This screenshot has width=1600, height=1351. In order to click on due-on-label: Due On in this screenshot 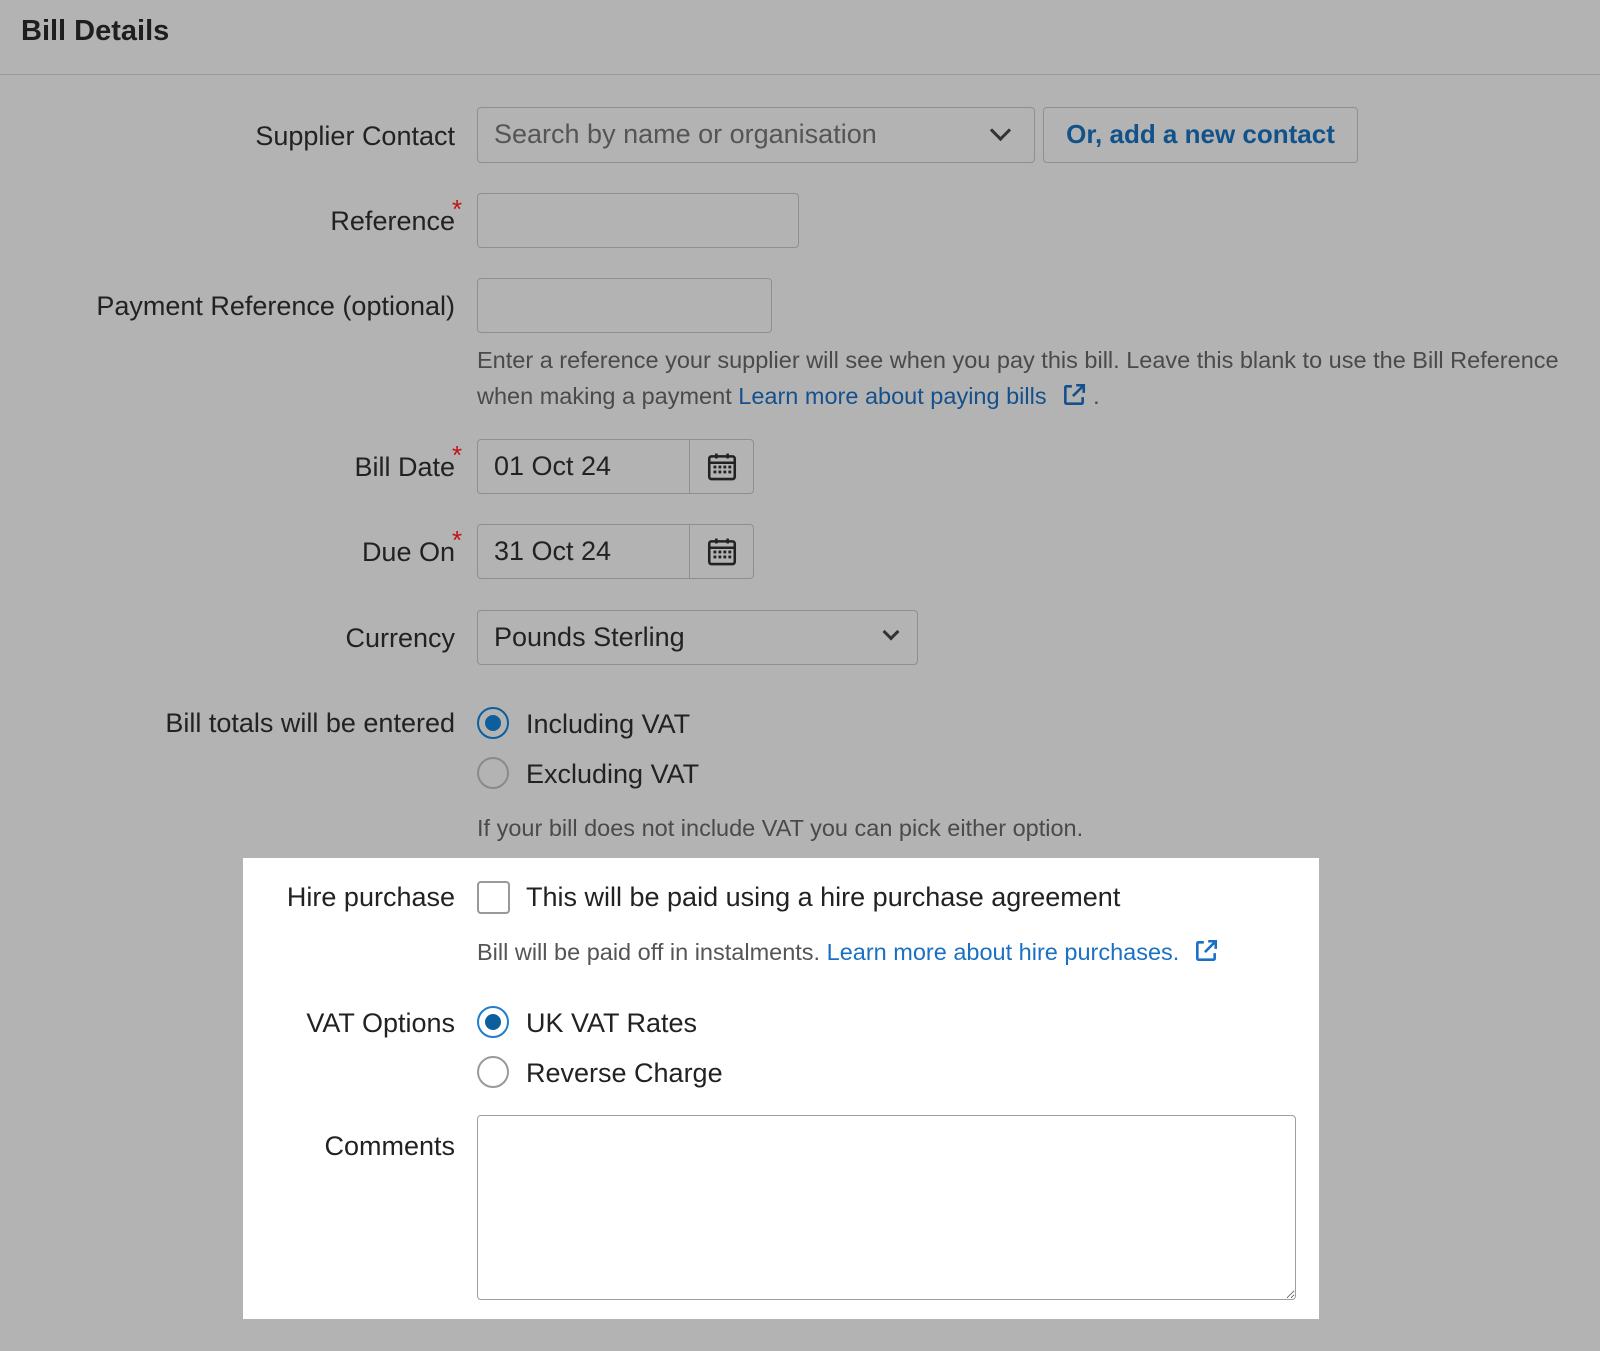, I will do `click(408, 552)`.